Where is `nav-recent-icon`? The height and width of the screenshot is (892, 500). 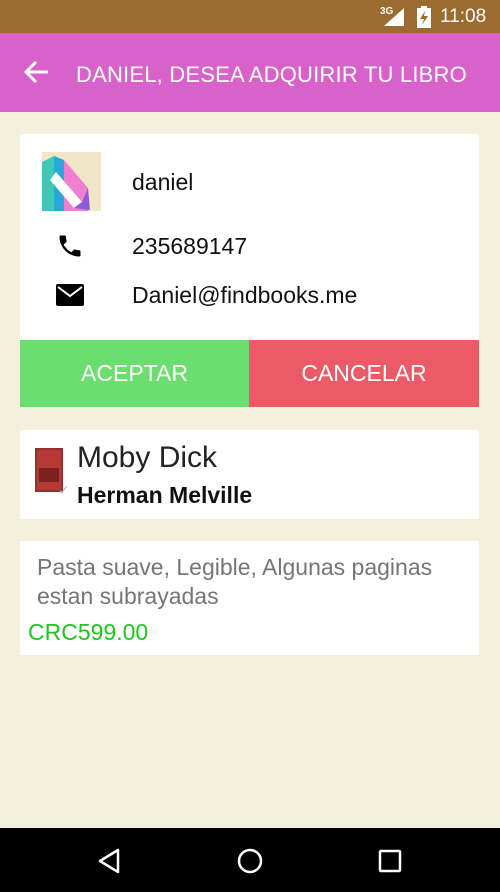
nav-recent-icon is located at coordinates (390, 861).